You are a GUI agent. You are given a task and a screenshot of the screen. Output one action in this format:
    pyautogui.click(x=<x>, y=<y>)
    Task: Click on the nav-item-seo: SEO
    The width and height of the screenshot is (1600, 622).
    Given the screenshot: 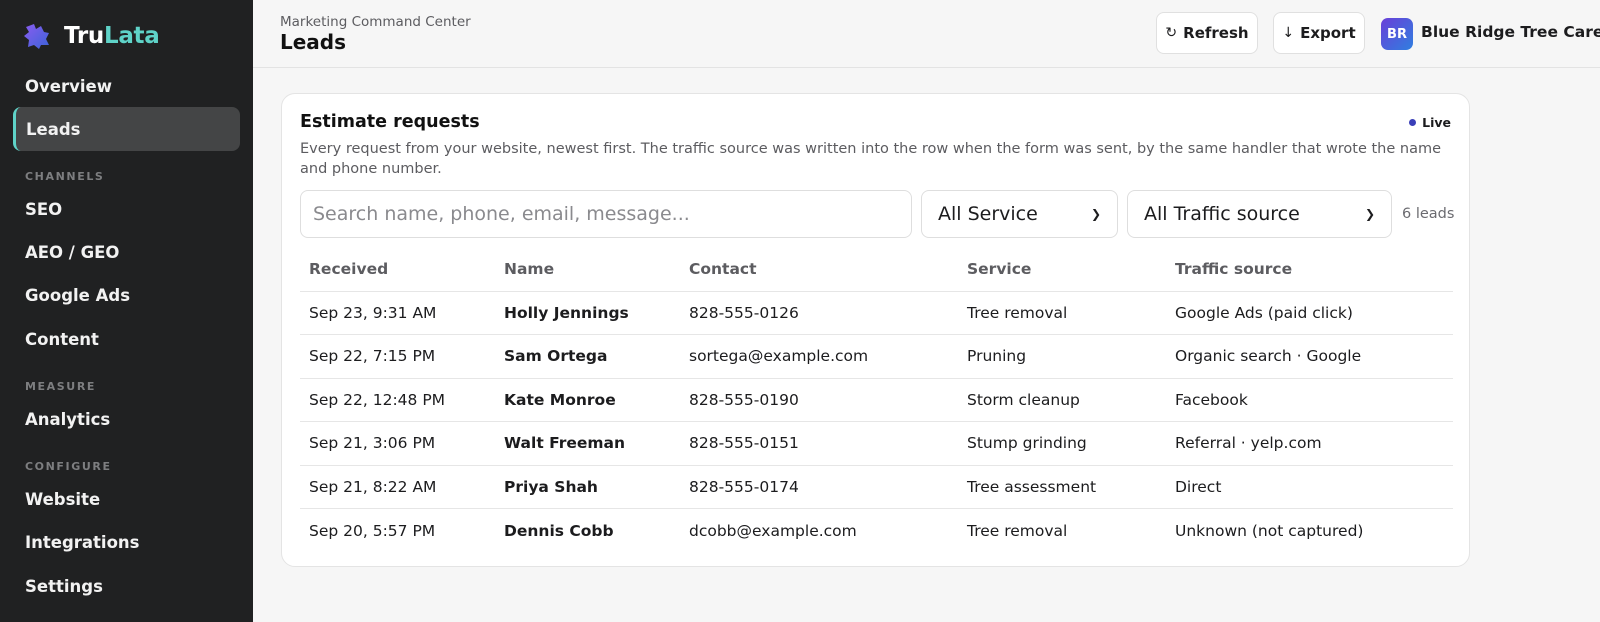 What is the action you would take?
    pyautogui.click(x=126, y=209)
    